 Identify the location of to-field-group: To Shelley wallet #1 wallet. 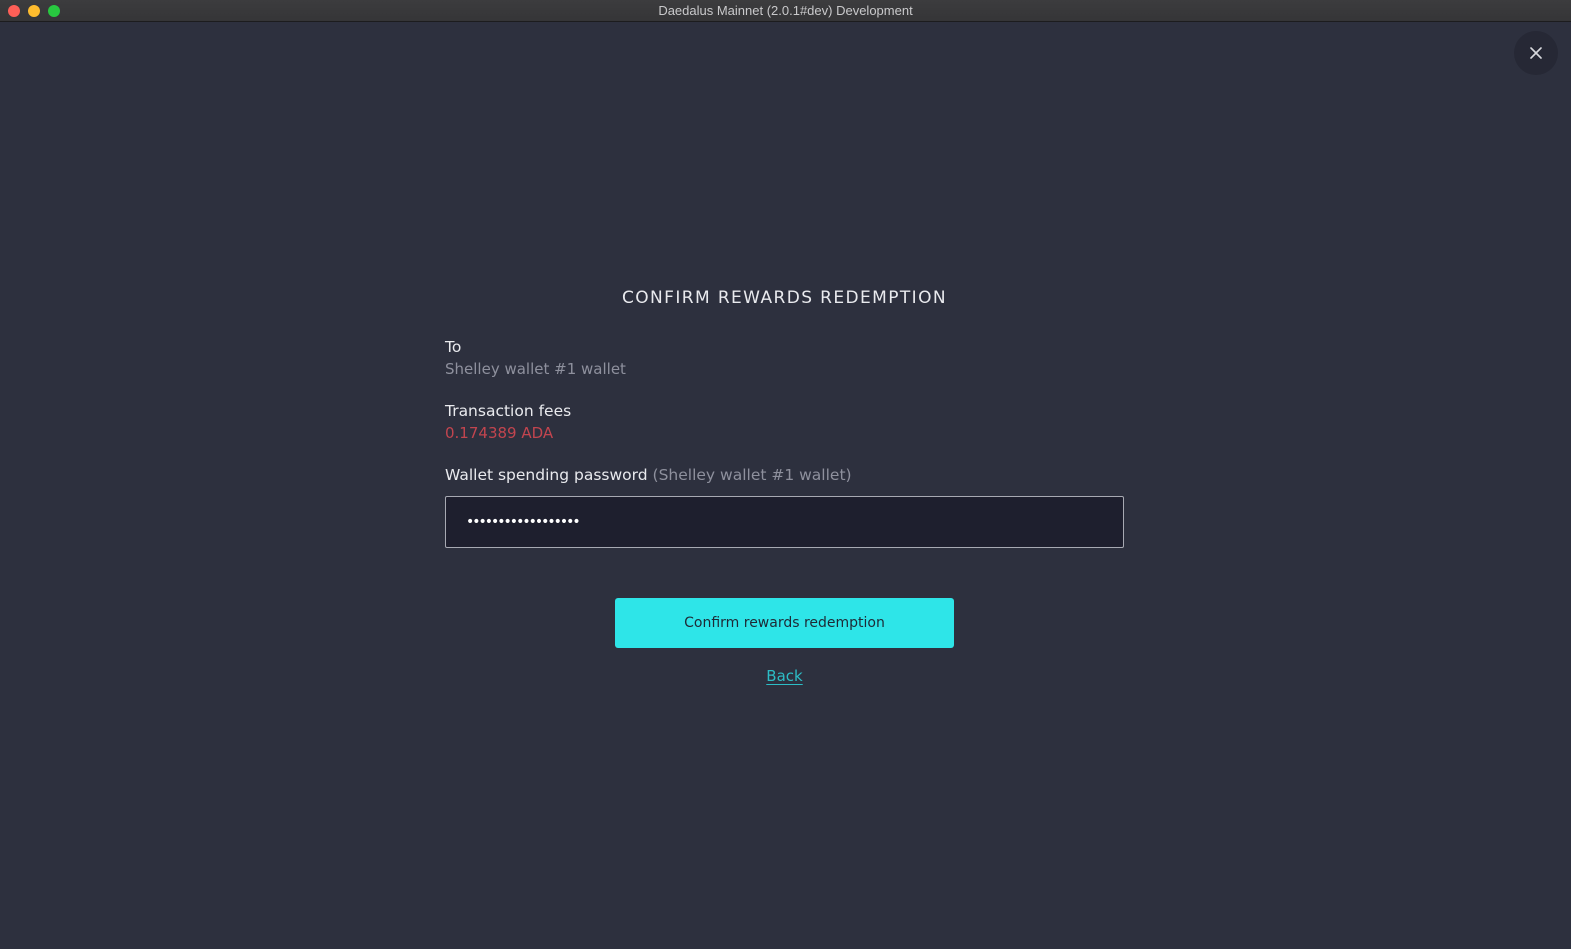
(784, 358).